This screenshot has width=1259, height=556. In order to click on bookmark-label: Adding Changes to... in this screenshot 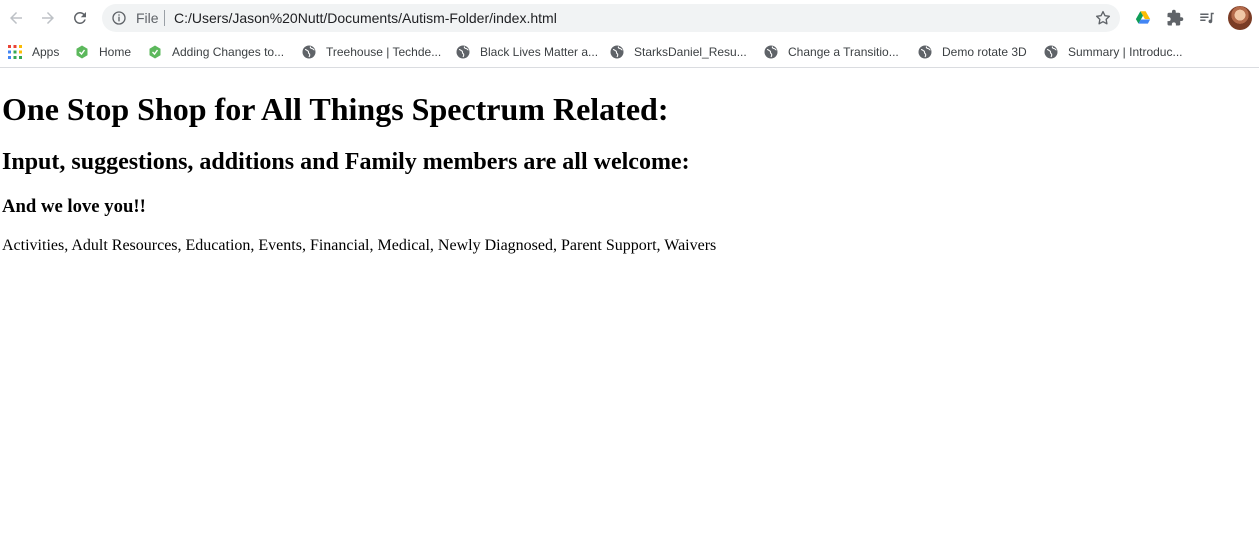, I will do `click(228, 52)`.